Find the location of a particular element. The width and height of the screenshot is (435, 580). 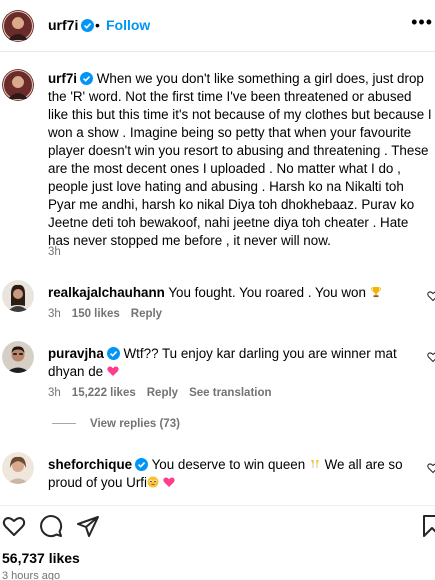

clinking-glasses-icon is located at coordinates (315, 464).